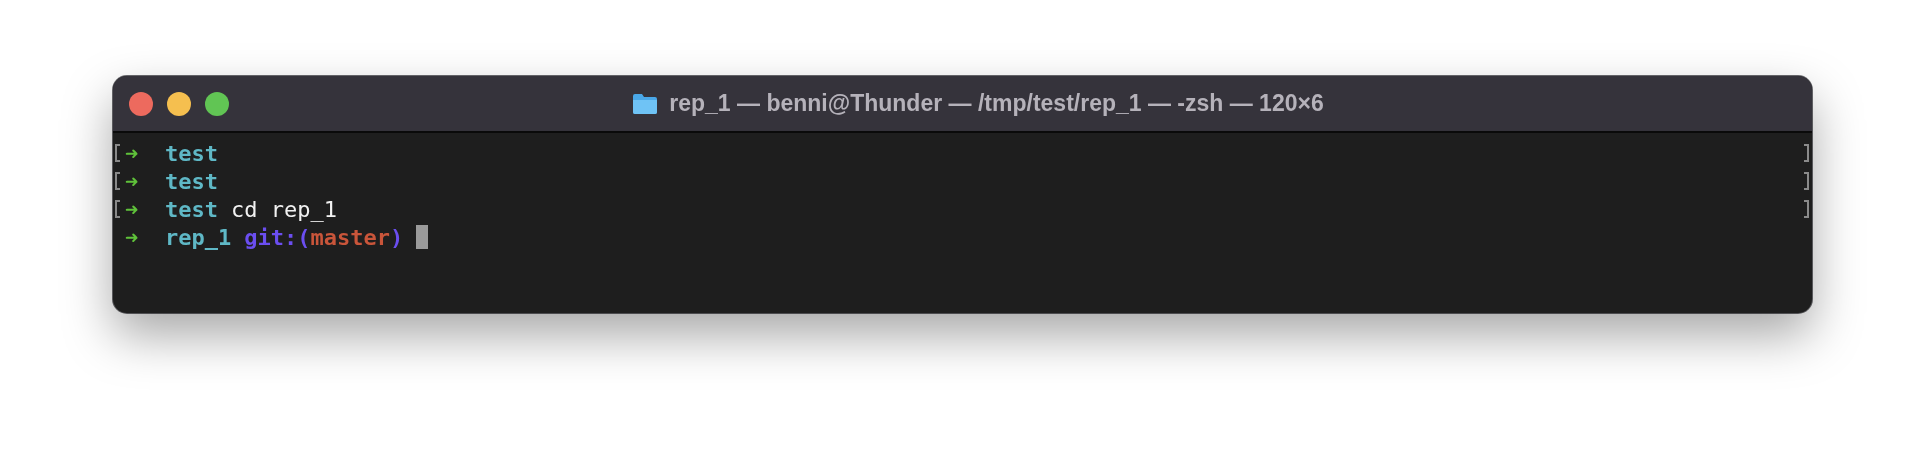 The width and height of the screenshot is (1924, 462). What do you see at coordinates (179, 103) in the screenshot?
I see `minimize-button` at bounding box center [179, 103].